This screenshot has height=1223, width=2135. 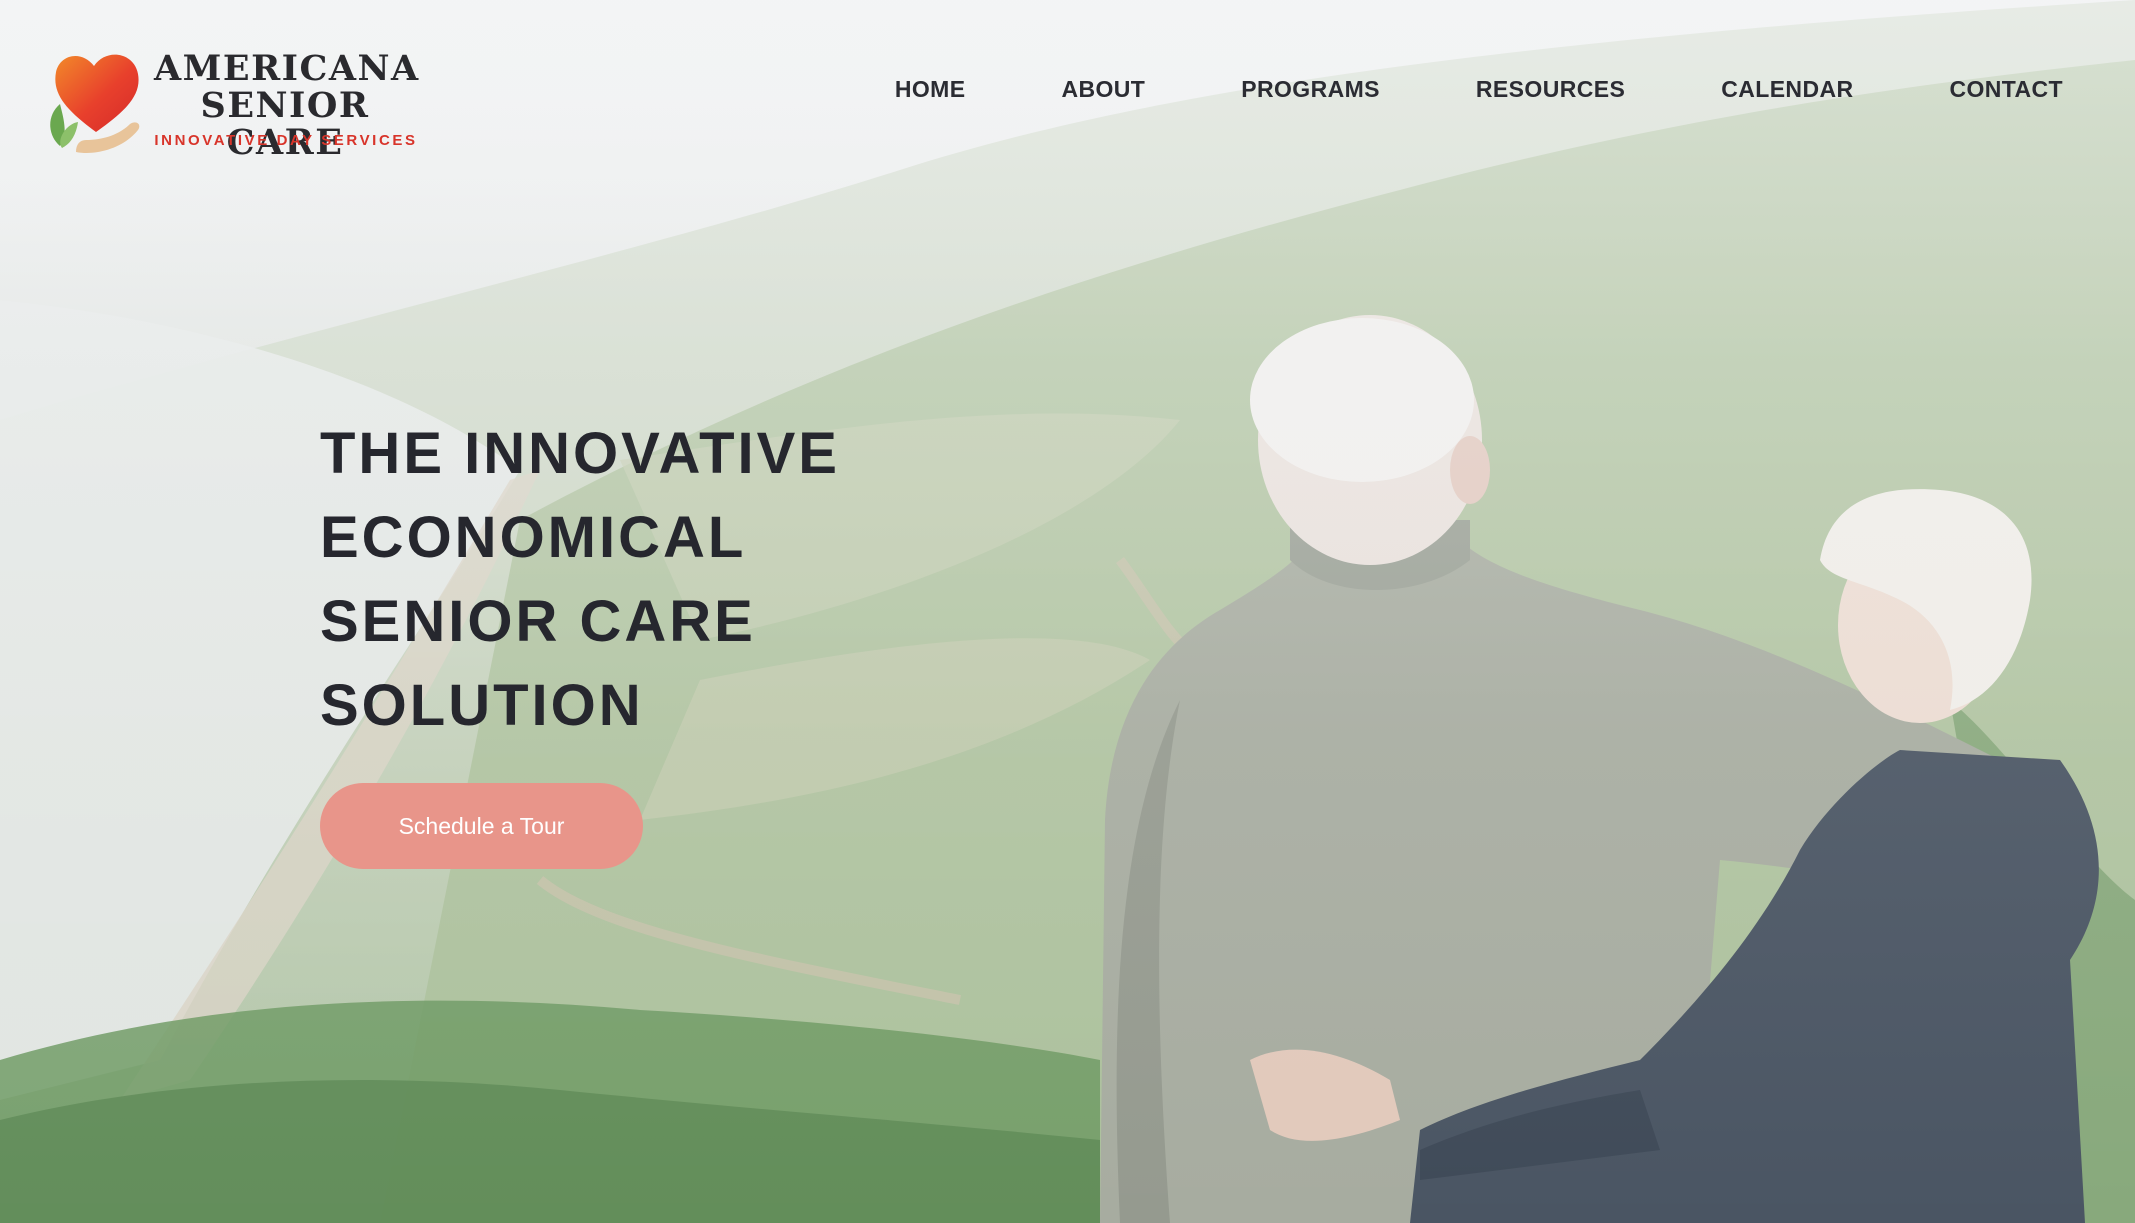 I want to click on hero-title-line: SOLUTION, so click(x=482, y=705).